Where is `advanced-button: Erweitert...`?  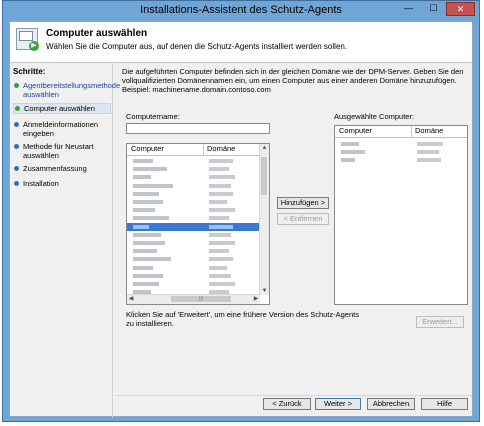 advanced-button: Erweitert... is located at coordinates (440, 322).